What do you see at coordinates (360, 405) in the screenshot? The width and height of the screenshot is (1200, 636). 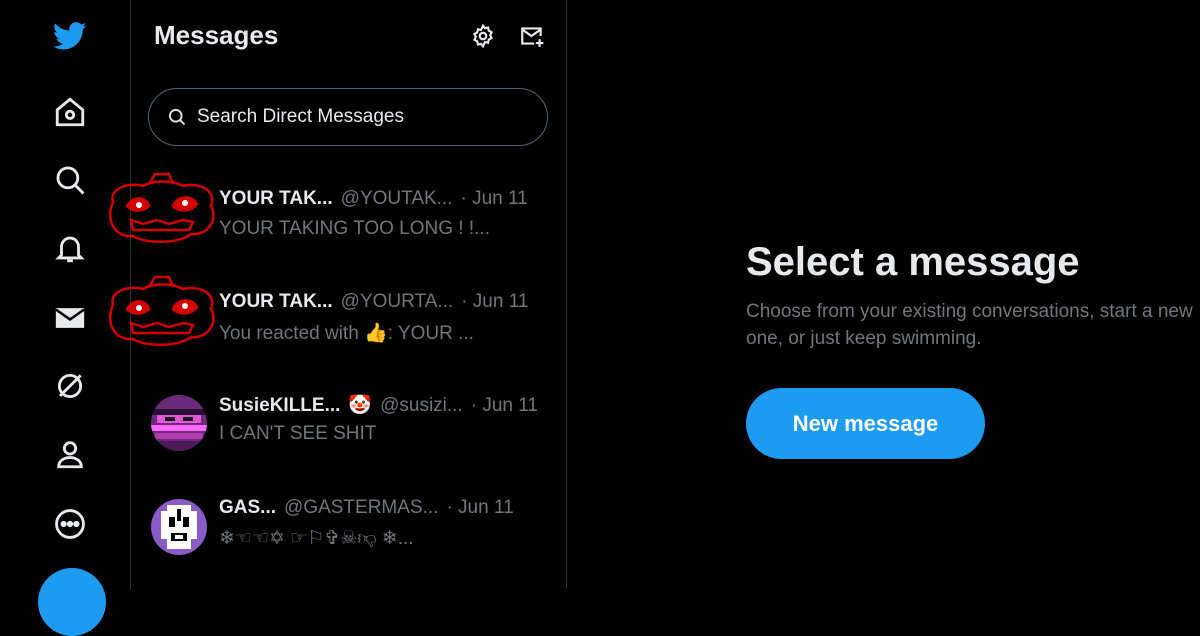 I see `clown-emoji: 🤡` at bounding box center [360, 405].